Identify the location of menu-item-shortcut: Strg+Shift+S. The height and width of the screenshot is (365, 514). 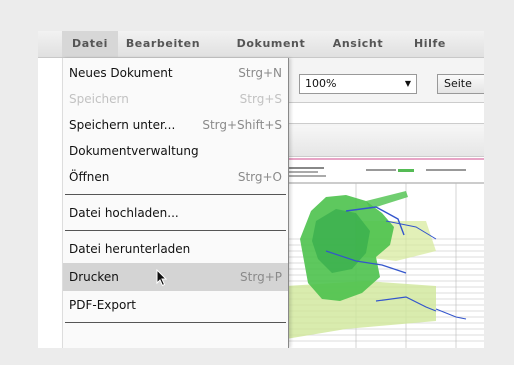
(242, 125).